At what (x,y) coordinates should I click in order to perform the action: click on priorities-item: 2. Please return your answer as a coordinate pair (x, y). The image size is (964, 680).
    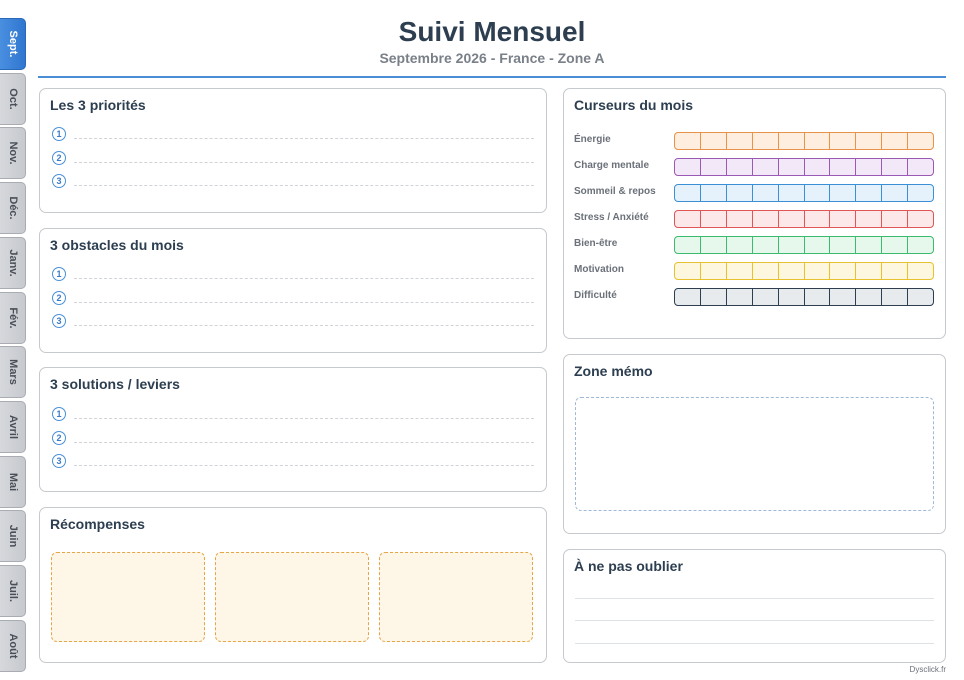
    Looking at the image, I should click on (293, 159).